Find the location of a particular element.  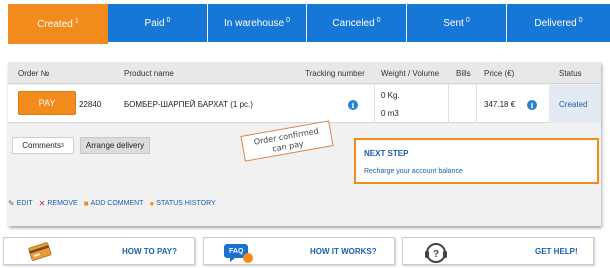

how-it-works-box: FAQ HOW IT WORKS? is located at coordinates (299, 251).